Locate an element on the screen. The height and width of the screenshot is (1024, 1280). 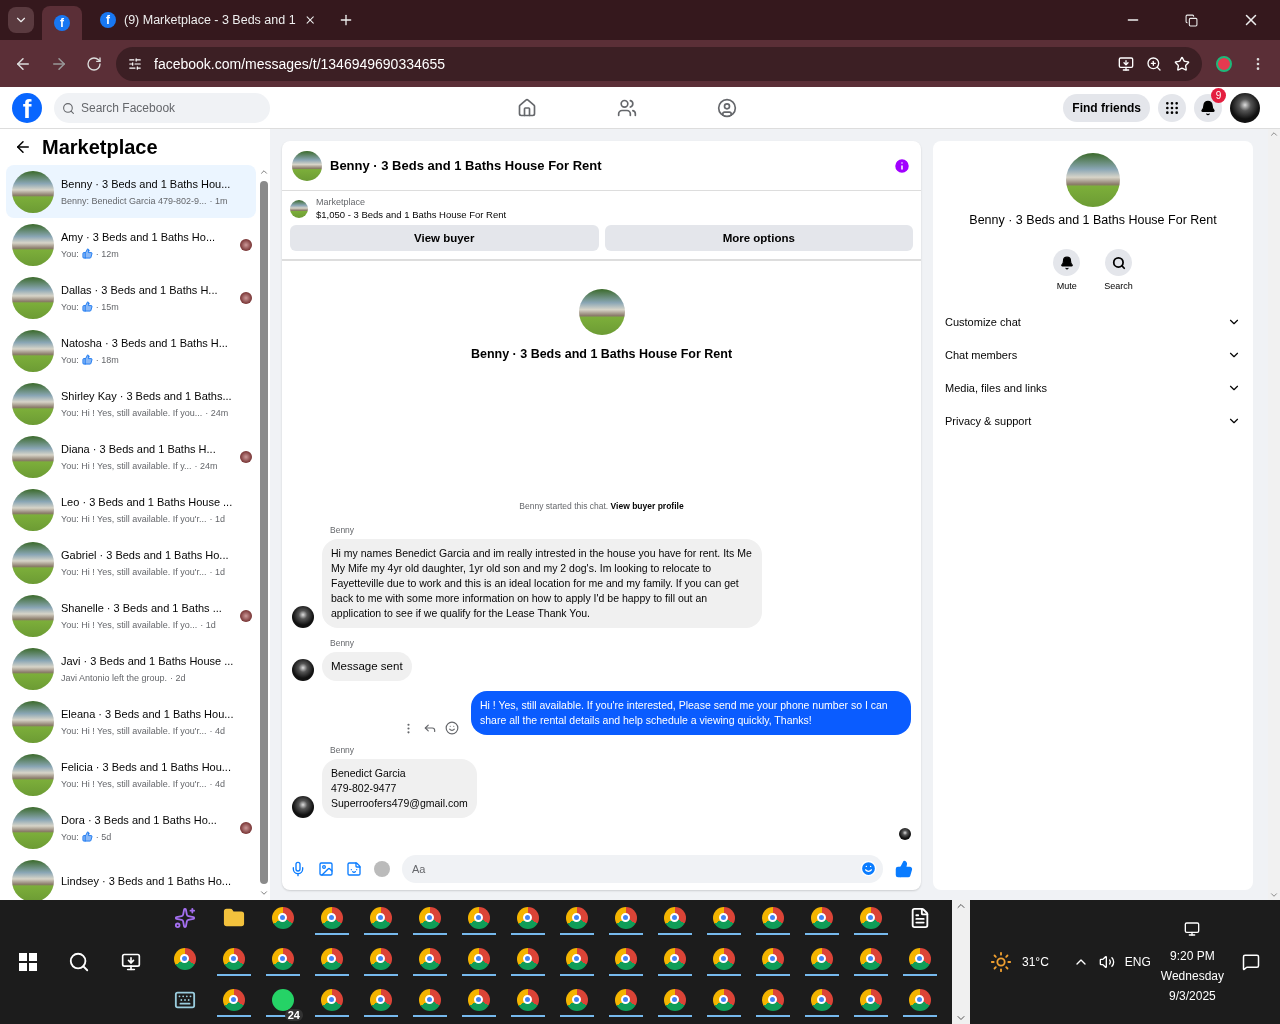
conversation-item: Shanelle · 3 Beds and 1 Baths ... You: Hi ! Yes, still available. If yo... · 1d is located at coordinates (131, 615).